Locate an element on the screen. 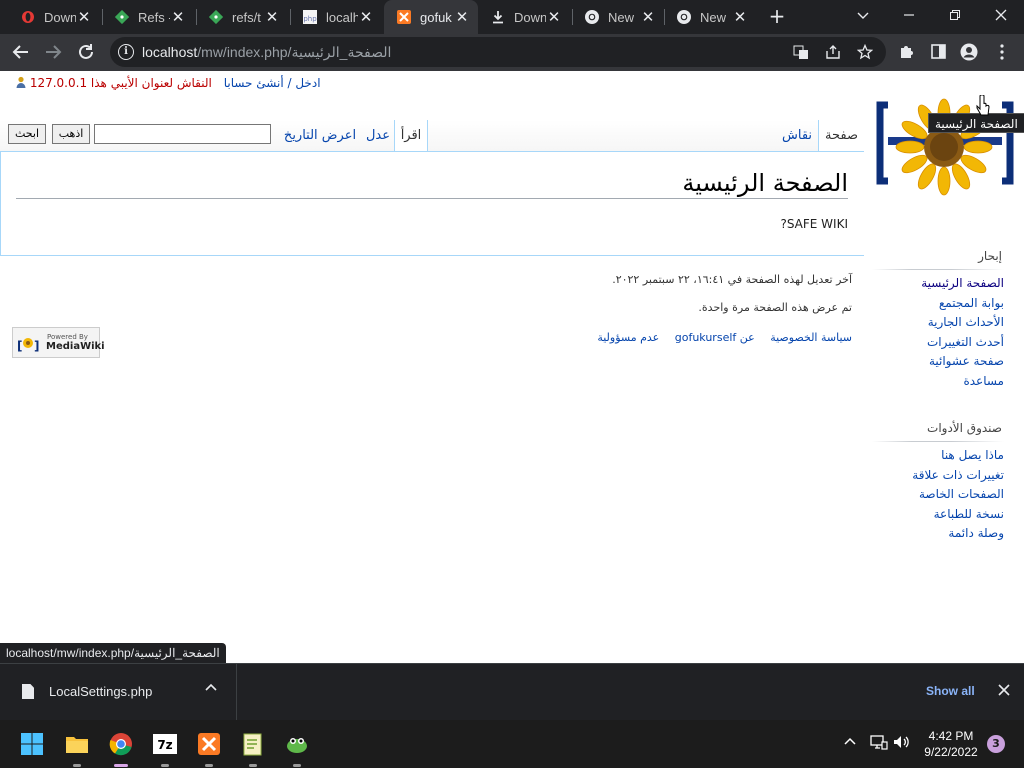 The height and width of the screenshot is (768, 1024). system-clock: 4:42 PM 9/22/2022 is located at coordinates (951, 744).